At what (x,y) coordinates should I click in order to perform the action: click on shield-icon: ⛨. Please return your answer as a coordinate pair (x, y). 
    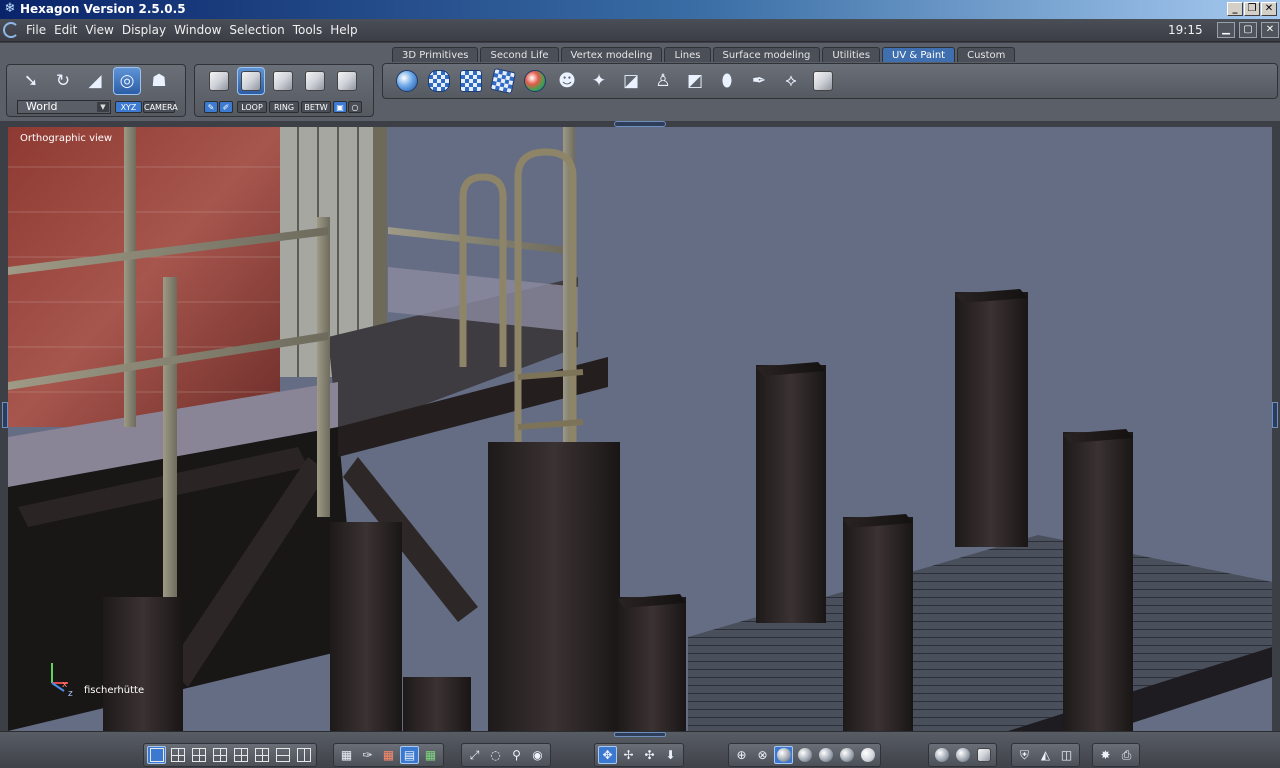
    Looking at the image, I should click on (1024, 755).